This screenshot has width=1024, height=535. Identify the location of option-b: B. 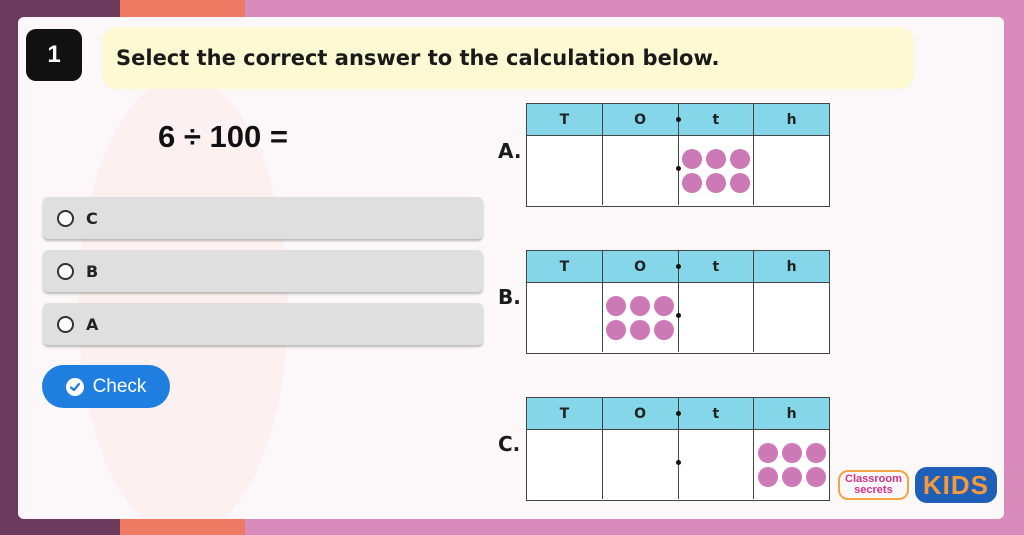
(263, 271).